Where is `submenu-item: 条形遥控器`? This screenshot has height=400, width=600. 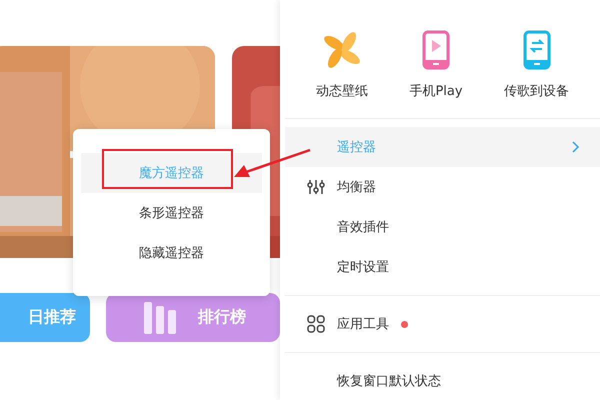
submenu-item: 条形遥控器 is located at coordinates (171, 213).